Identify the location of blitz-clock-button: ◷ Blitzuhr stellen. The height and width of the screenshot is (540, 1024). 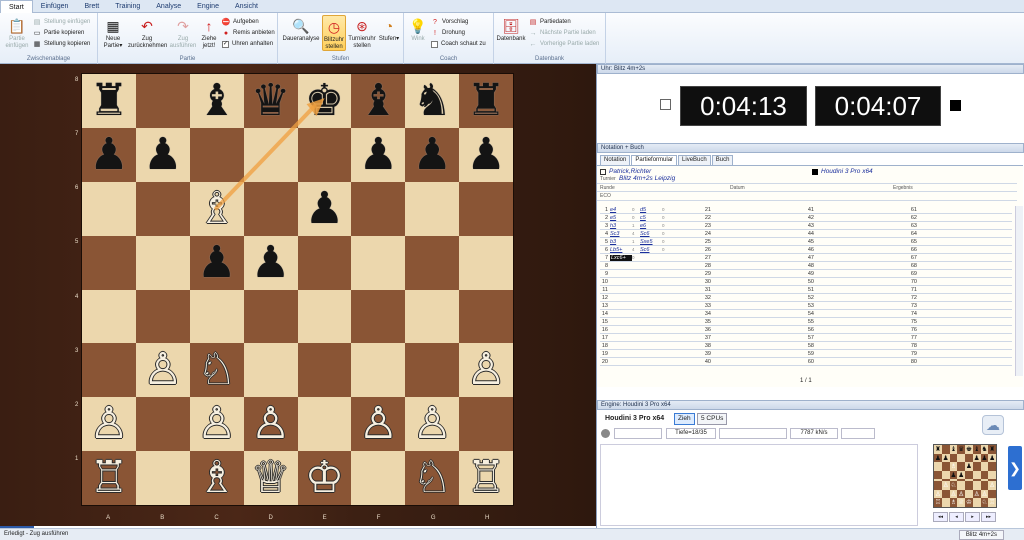
(334, 33).